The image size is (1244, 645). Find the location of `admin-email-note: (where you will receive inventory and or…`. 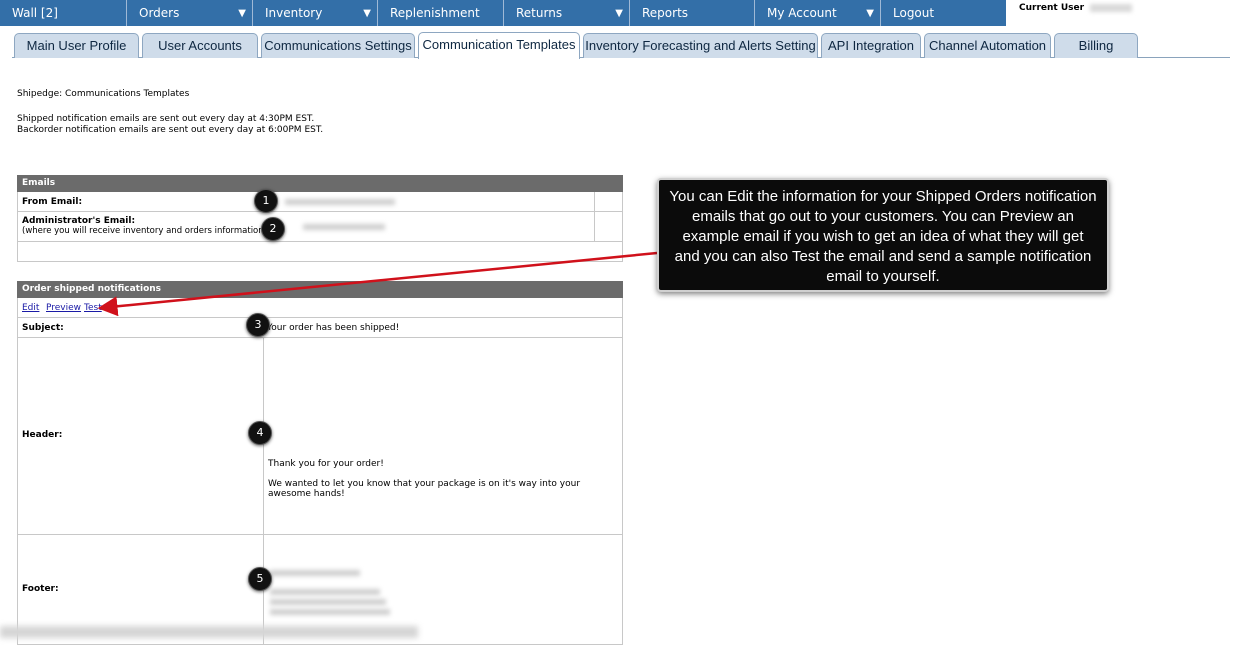

admin-email-note: (where you will receive inventory and or… is located at coordinates (144, 231).